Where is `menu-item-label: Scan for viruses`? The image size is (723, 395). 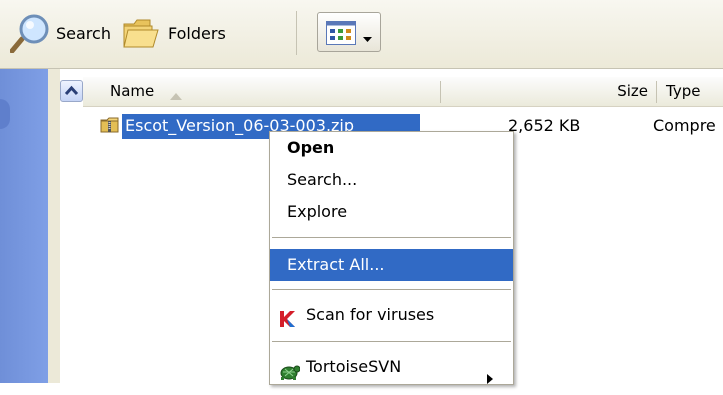
menu-item-label: Scan for viruses is located at coordinates (370, 314).